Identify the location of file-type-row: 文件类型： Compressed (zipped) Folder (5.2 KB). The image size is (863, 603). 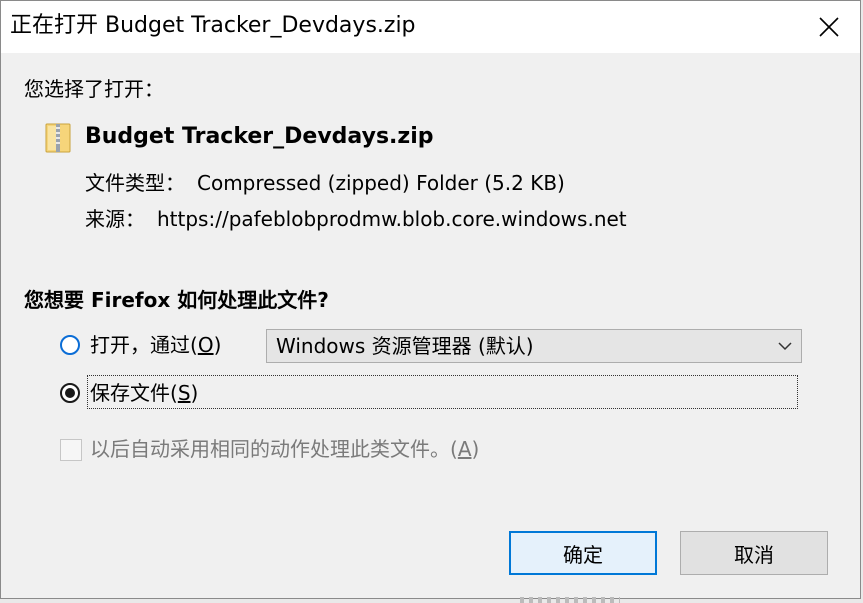
(325, 183).